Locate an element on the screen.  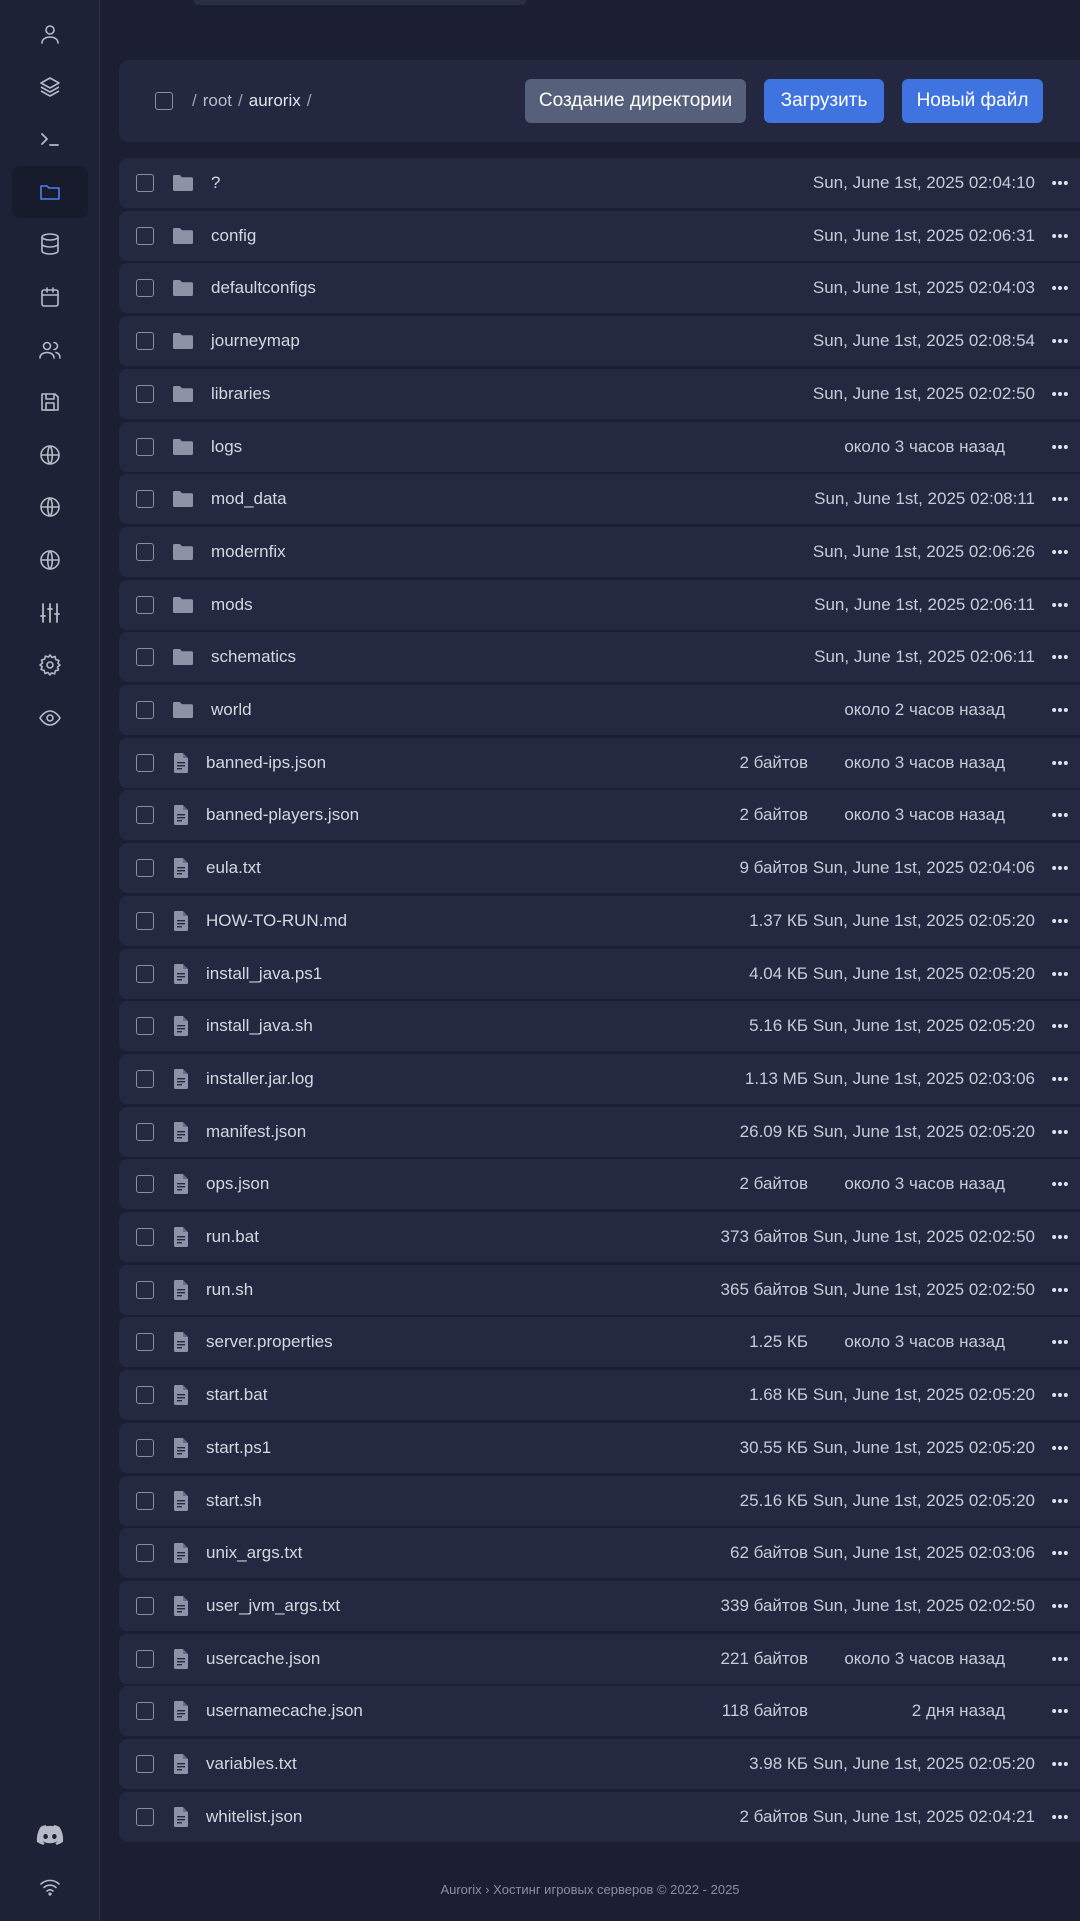
file-name: config is located at coordinates (233, 236).